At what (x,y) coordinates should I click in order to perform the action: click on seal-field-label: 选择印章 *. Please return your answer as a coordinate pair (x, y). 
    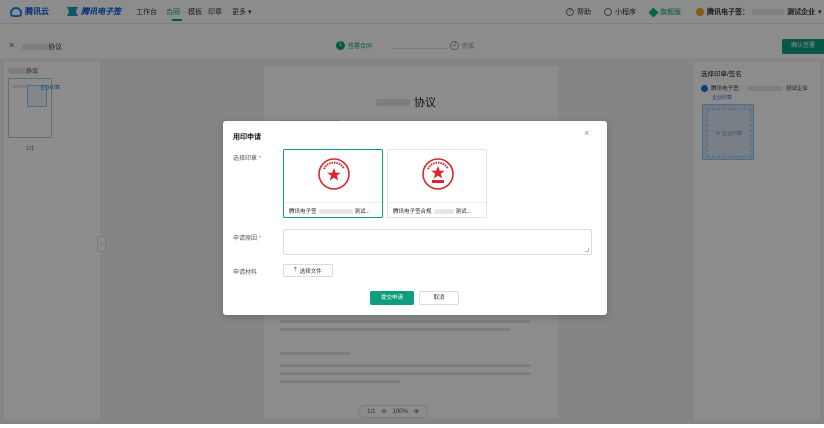
    Looking at the image, I should click on (247, 157).